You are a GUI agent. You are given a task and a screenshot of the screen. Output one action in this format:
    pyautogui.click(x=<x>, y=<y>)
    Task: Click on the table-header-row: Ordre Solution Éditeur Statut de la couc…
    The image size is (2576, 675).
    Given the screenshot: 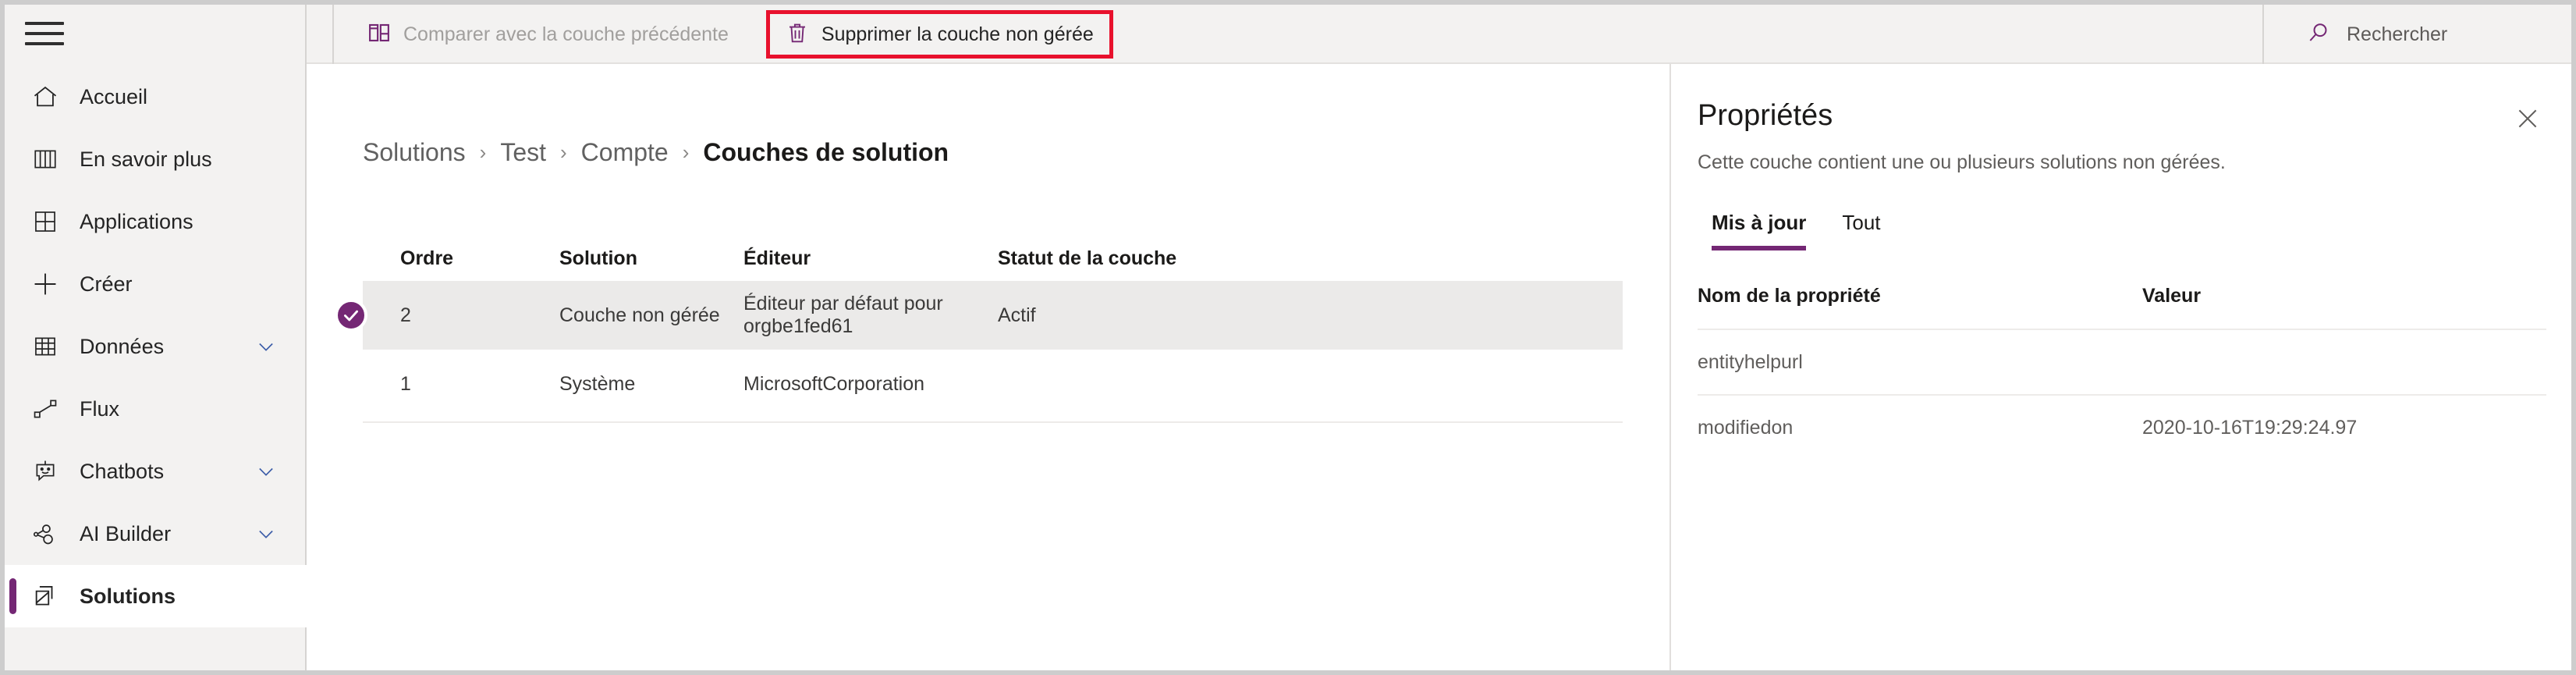 What is the action you would take?
    pyautogui.click(x=993, y=258)
    